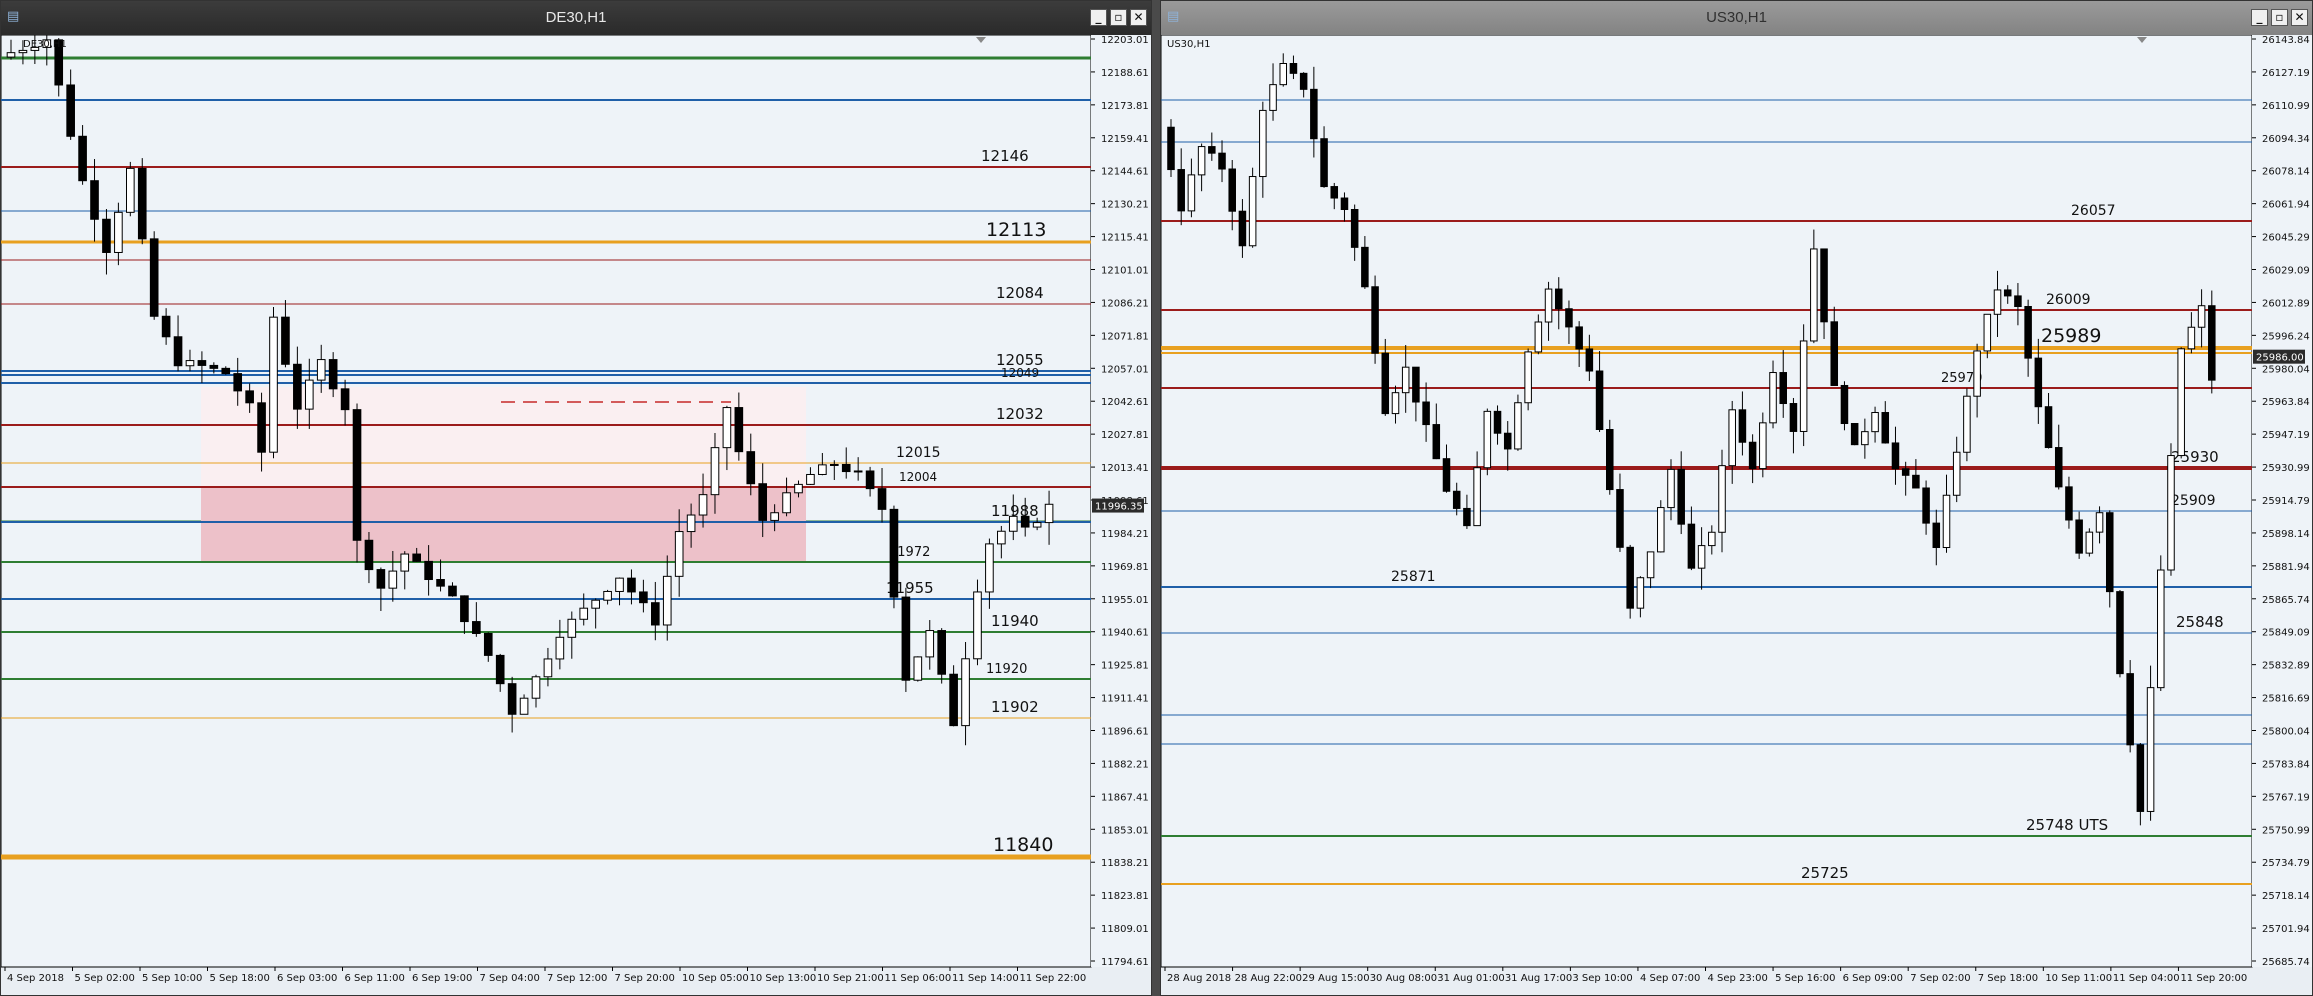  I want to click on price-tick-label: 25963.84, so click(2286, 402).